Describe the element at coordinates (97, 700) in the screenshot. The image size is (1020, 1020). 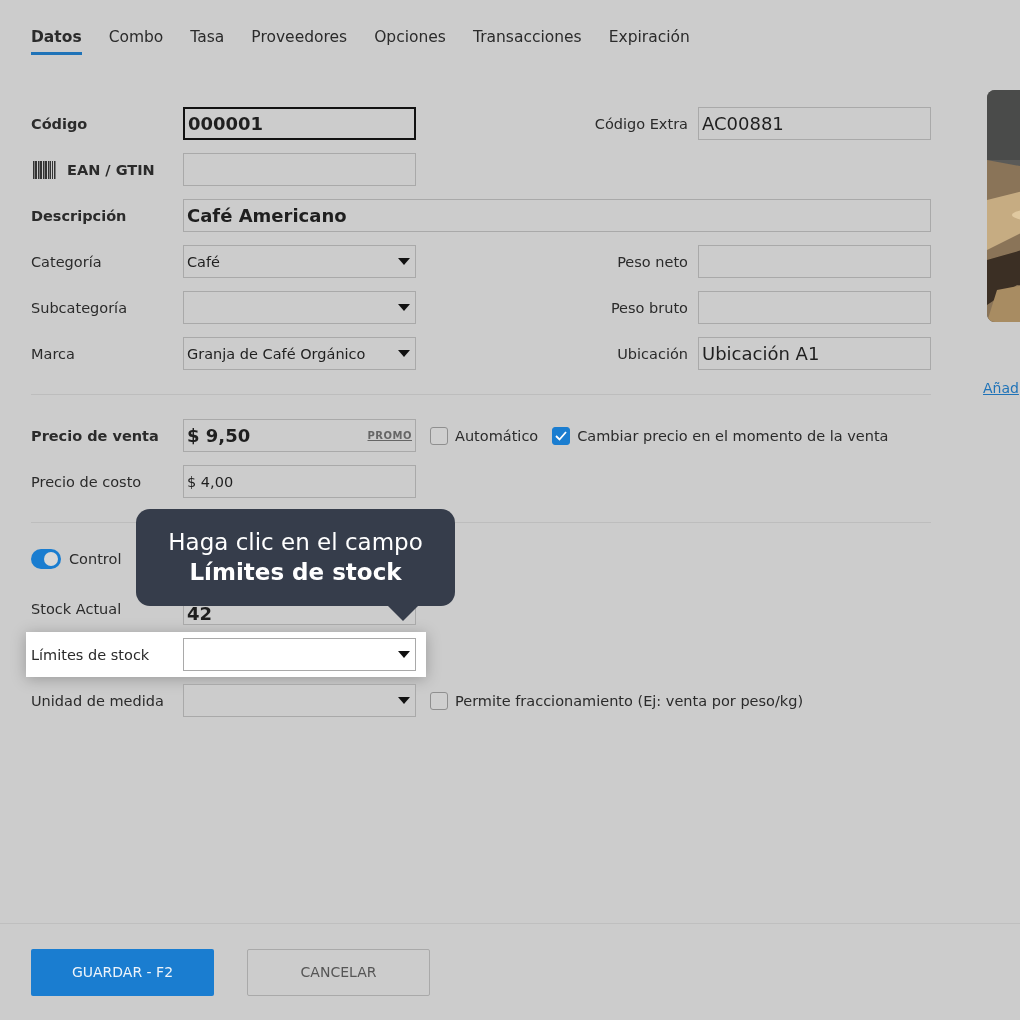
I see `field-label: Unidad de medida` at that location.